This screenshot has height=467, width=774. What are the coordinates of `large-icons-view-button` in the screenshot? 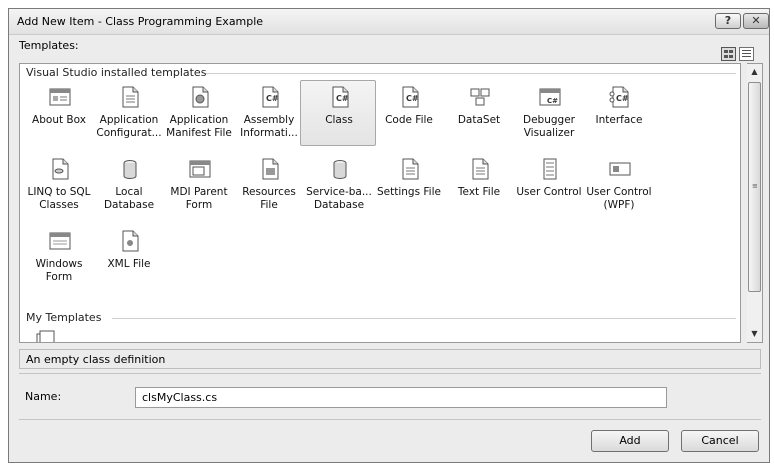 It's located at (728, 54).